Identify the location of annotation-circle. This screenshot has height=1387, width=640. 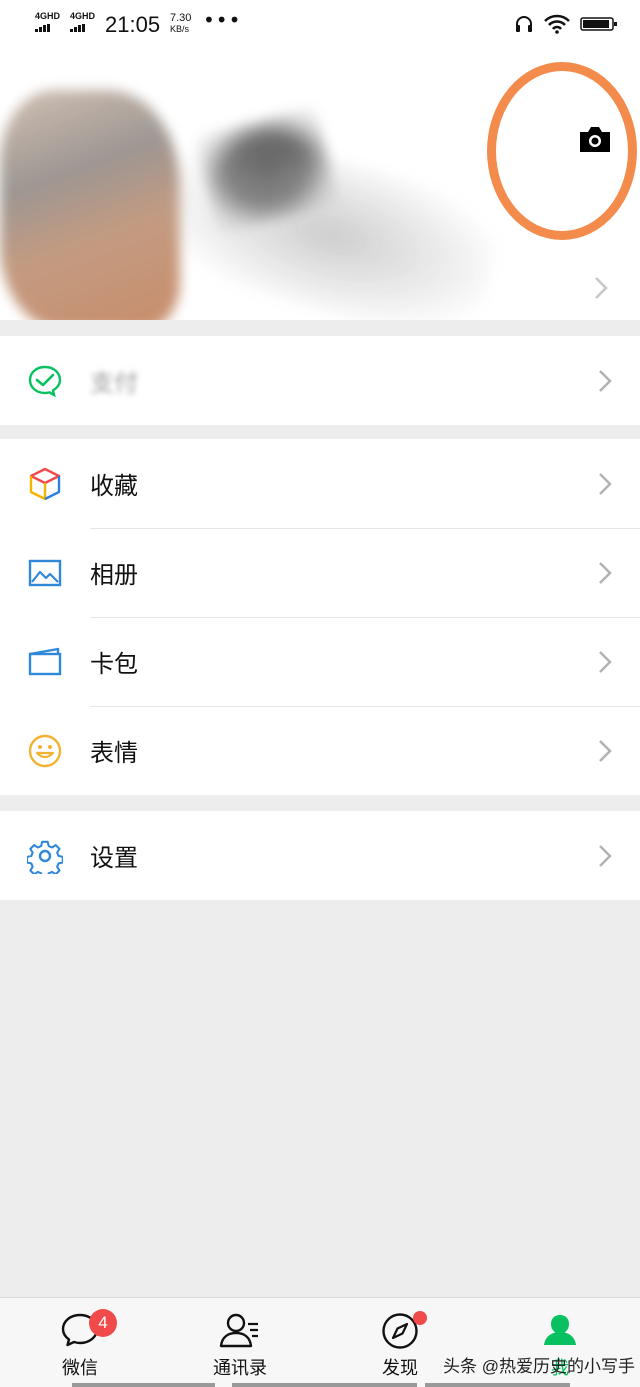
(562, 151).